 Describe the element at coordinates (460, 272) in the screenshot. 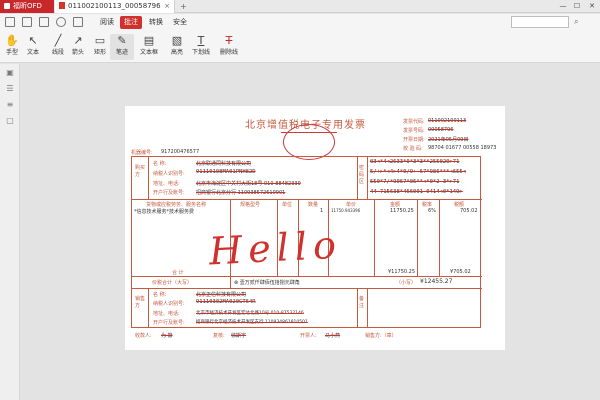

I see `total-tax: ¥705.02` at that location.